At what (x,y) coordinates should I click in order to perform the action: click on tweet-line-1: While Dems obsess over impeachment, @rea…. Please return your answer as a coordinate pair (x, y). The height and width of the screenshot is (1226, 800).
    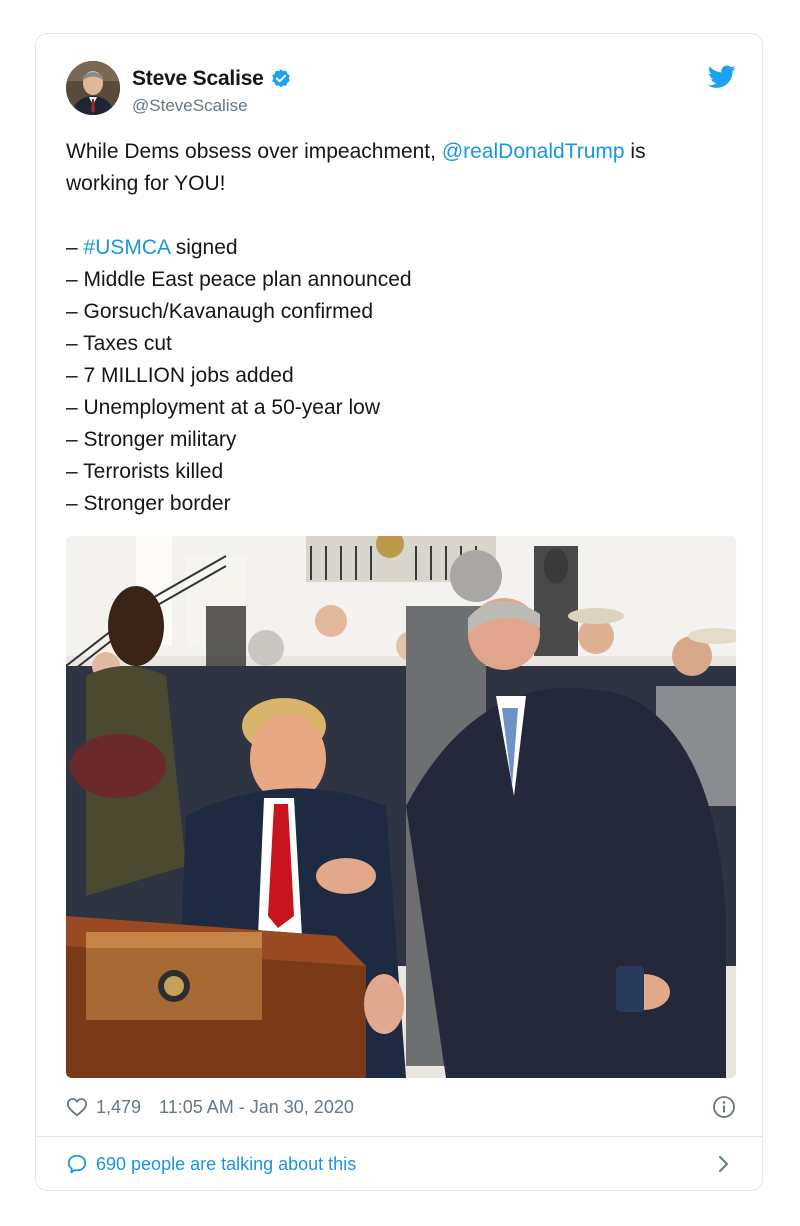
    Looking at the image, I should click on (356, 151).